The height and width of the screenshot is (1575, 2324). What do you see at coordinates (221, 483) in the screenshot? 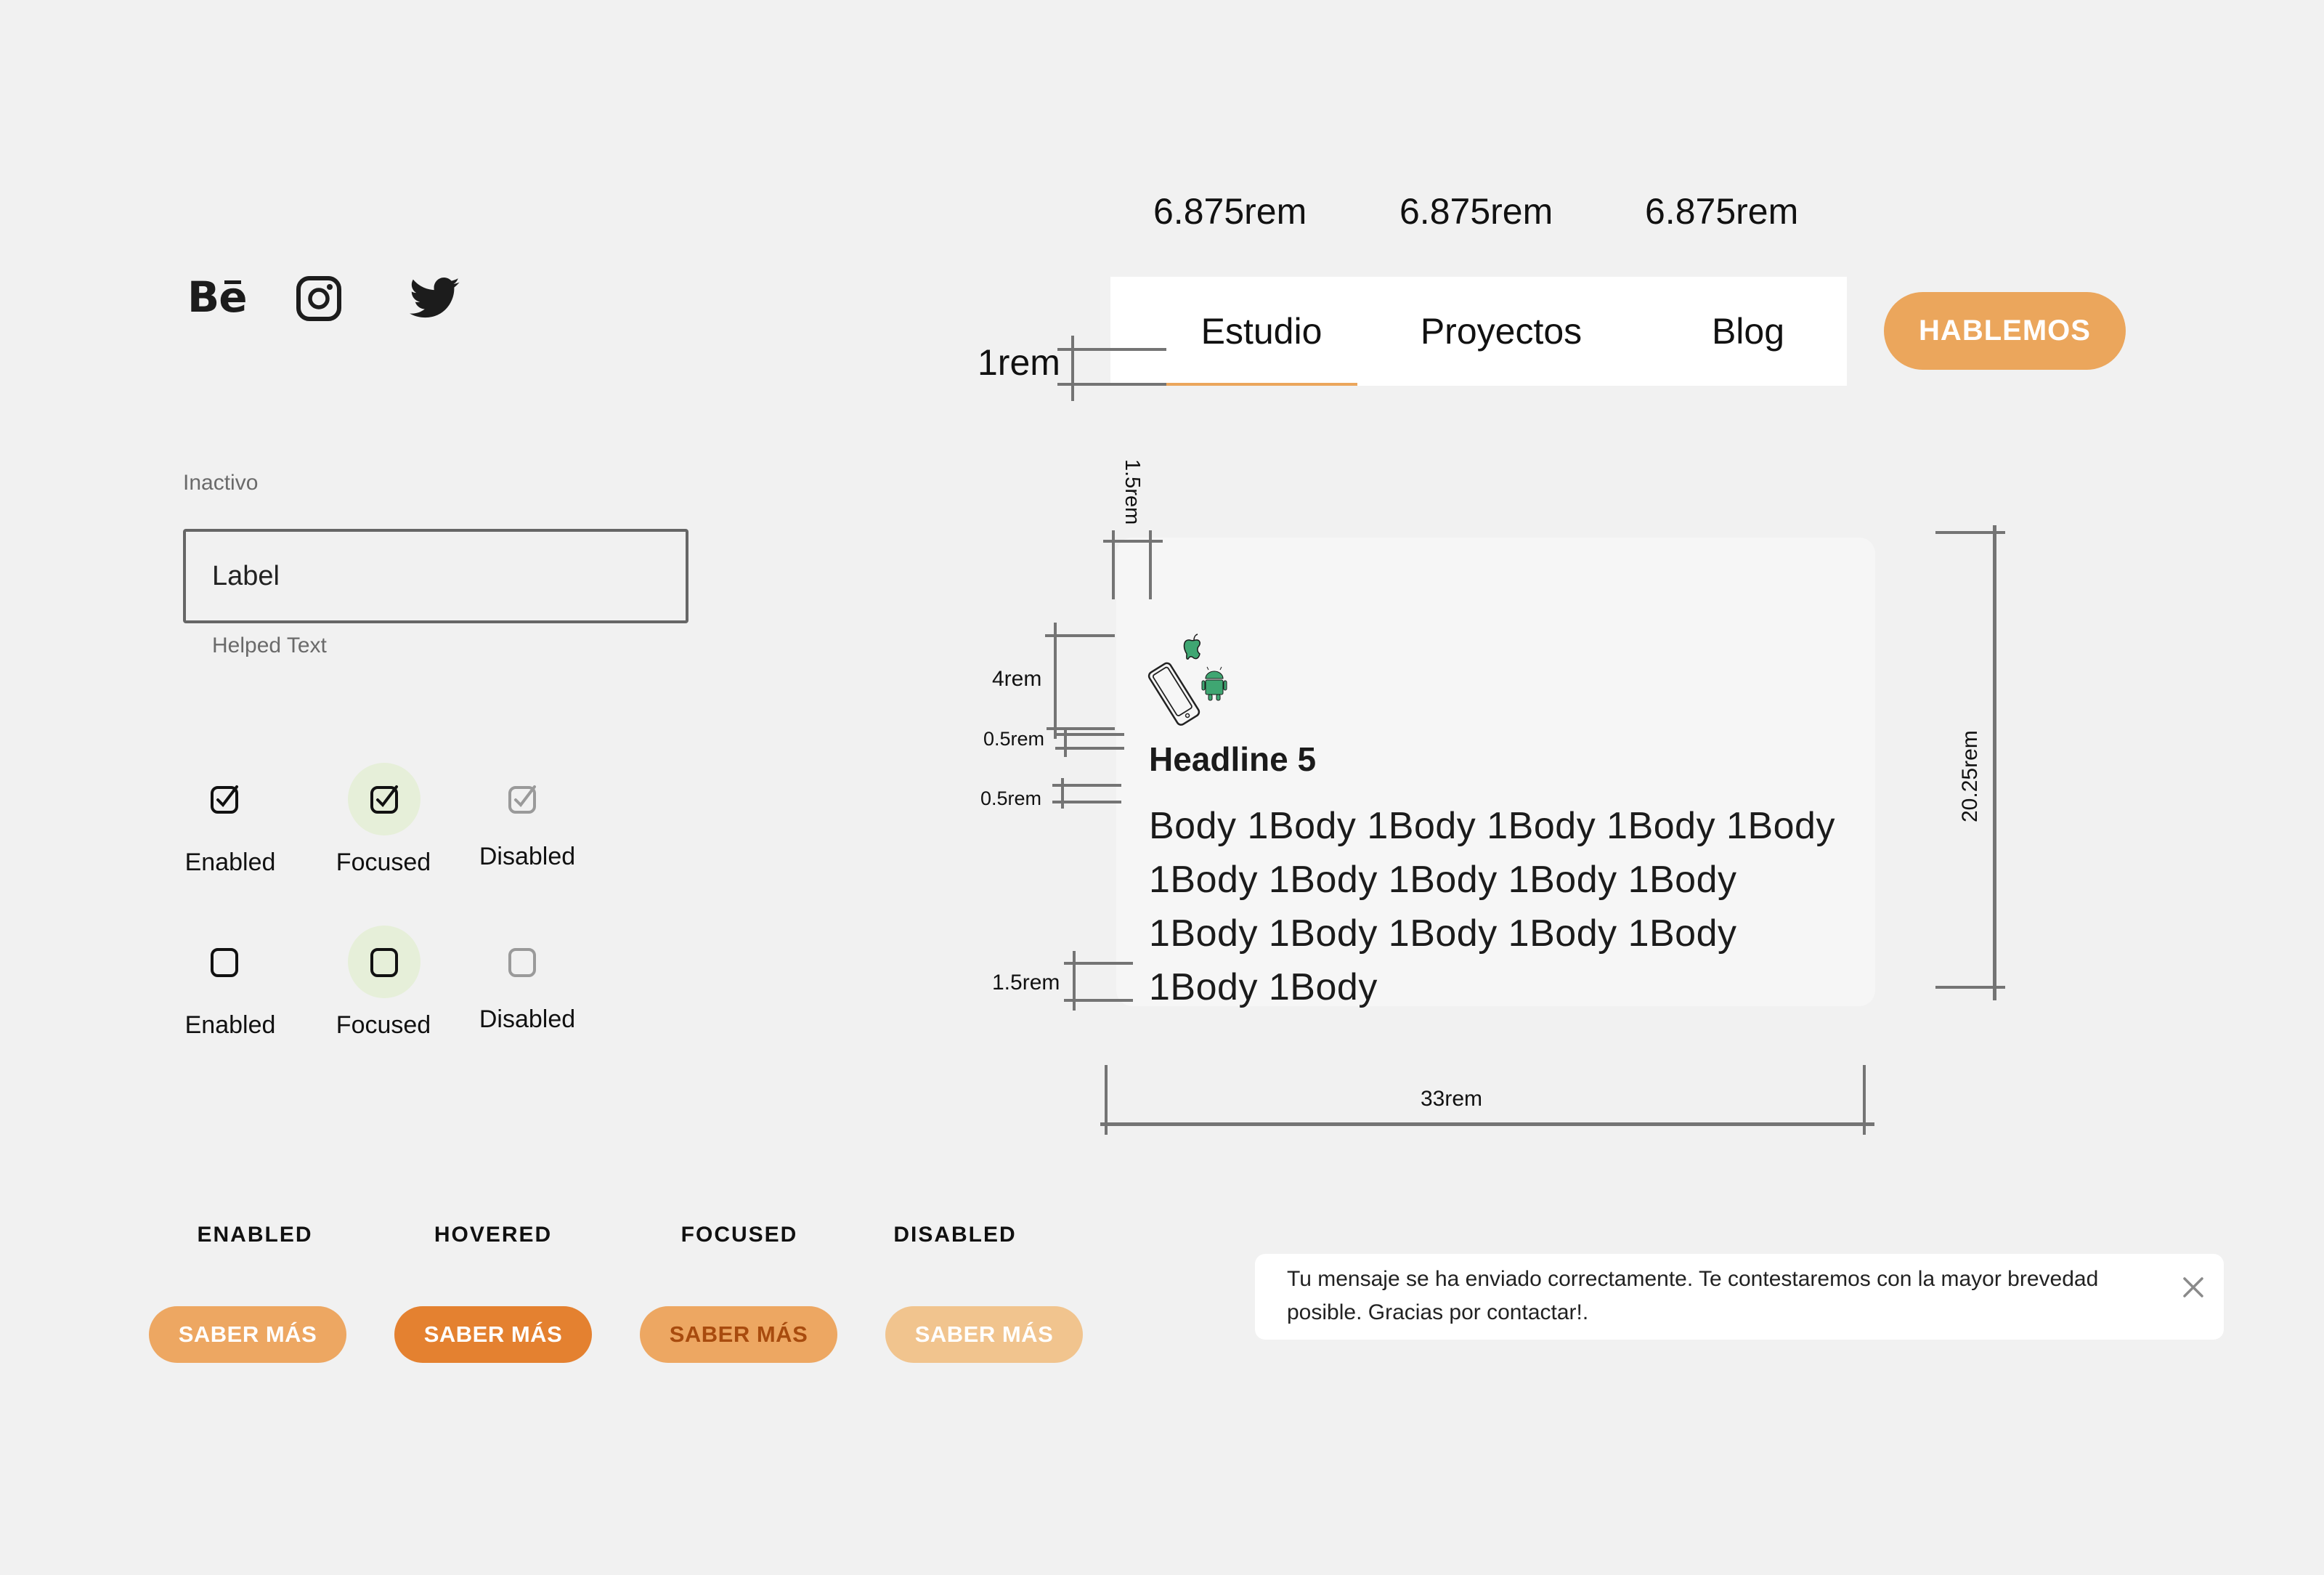
I see `input-state-label: Inactivo` at bounding box center [221, 483].